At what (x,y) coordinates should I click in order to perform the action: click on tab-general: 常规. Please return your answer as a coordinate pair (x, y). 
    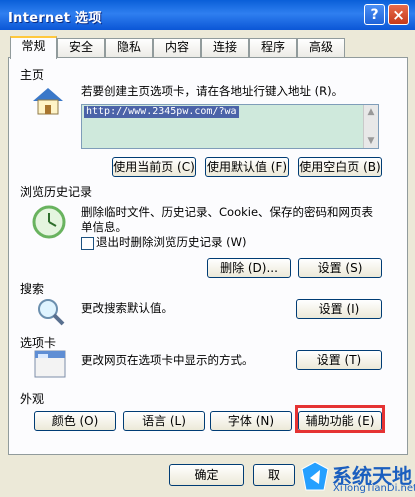
    Looking at the image, I should click on (33, 47).